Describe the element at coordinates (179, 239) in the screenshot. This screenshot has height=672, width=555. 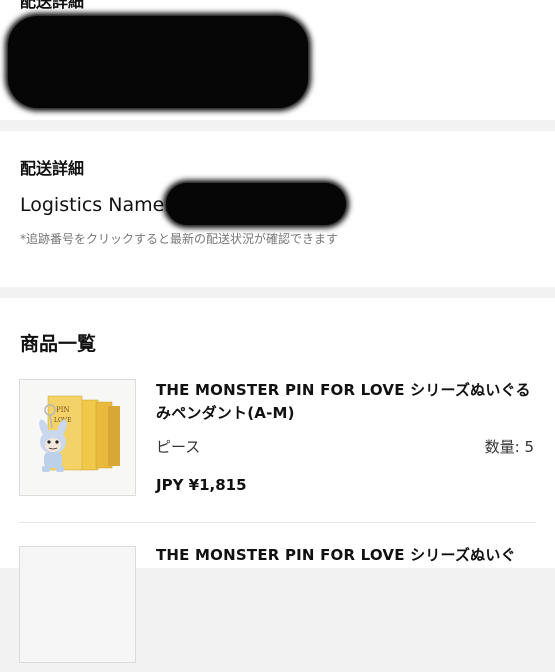
I see `tracking-note: *追跡番号をクリックすると最新の配送状況が確認できます` at that location.